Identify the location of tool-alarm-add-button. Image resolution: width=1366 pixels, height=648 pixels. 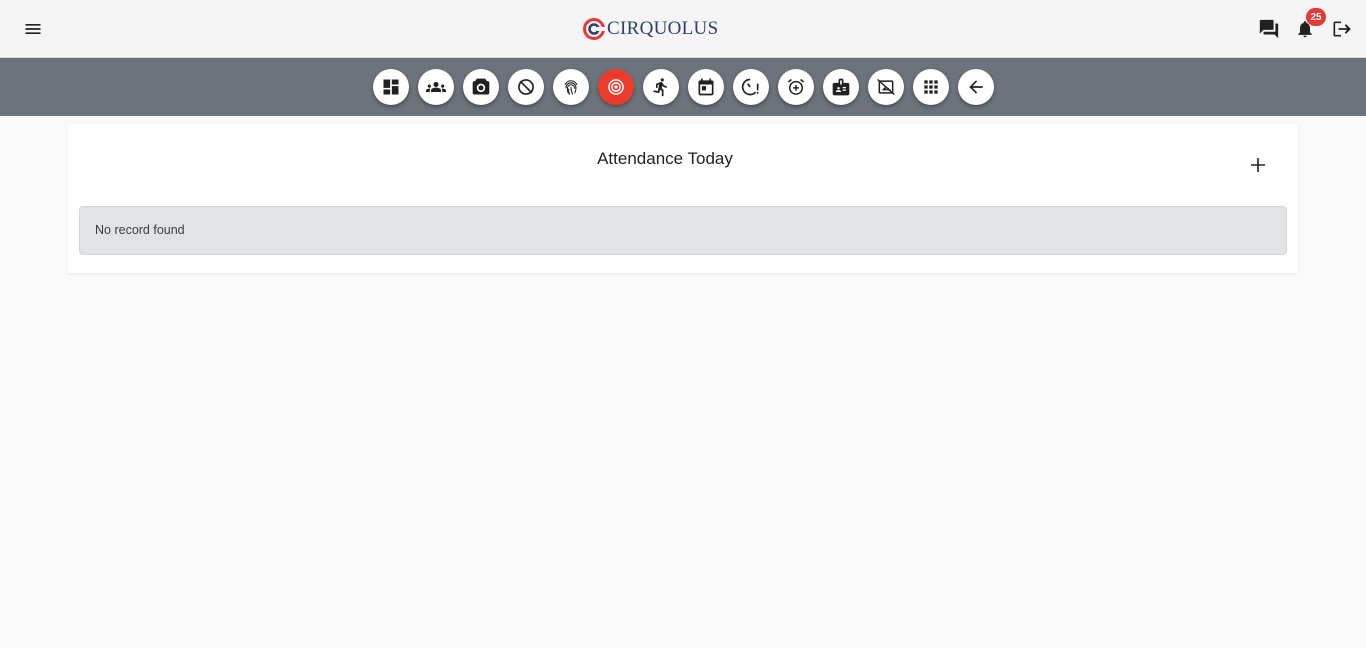
(796, 87).